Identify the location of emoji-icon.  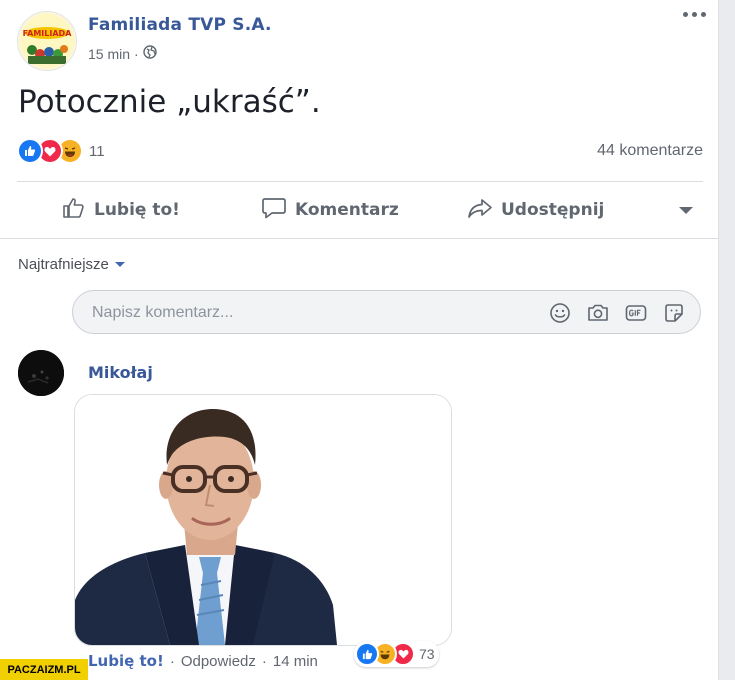
(560, 313).